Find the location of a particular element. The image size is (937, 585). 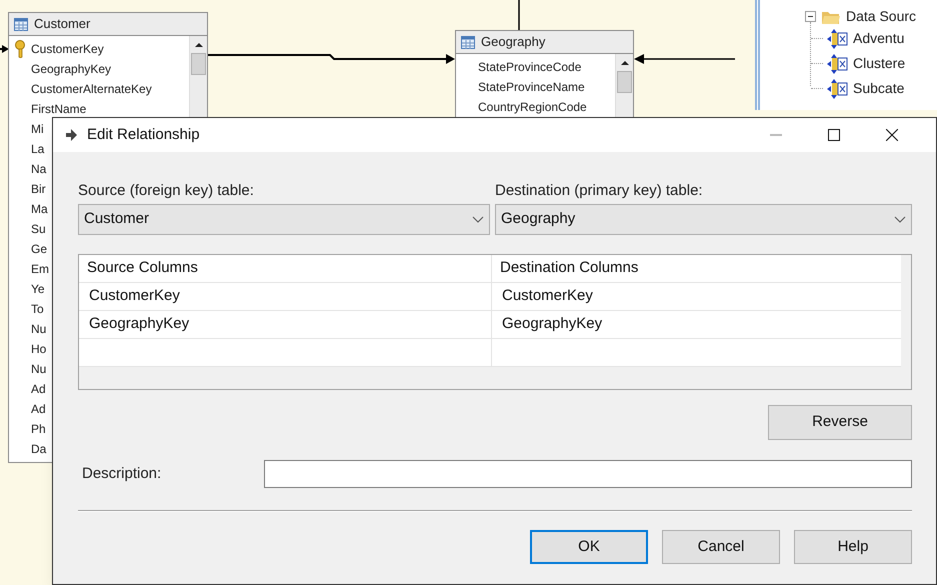

column-name: Em is located at coordinates (40, 269).